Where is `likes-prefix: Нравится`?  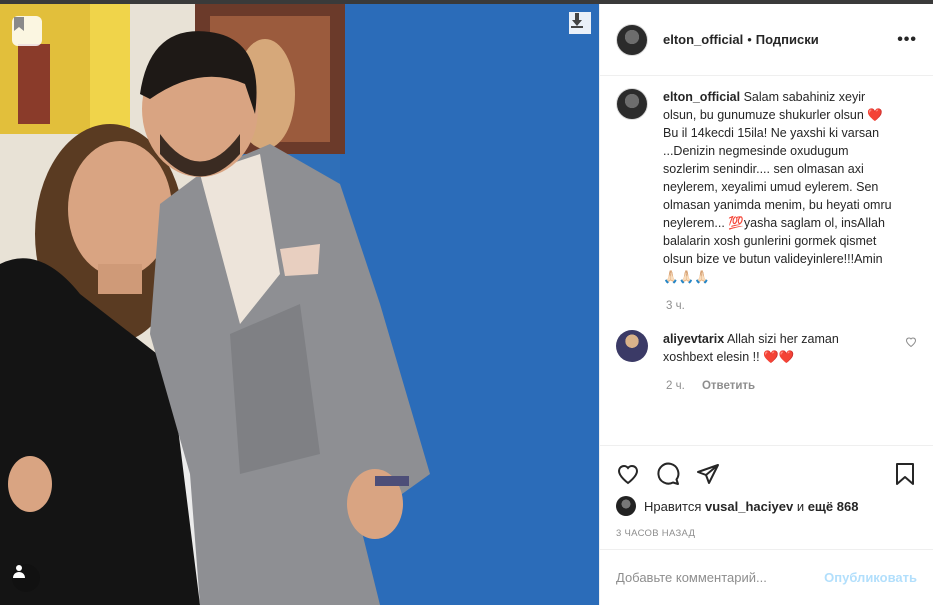
likes-prefix: Нравится is located at coordinates (673, 506).